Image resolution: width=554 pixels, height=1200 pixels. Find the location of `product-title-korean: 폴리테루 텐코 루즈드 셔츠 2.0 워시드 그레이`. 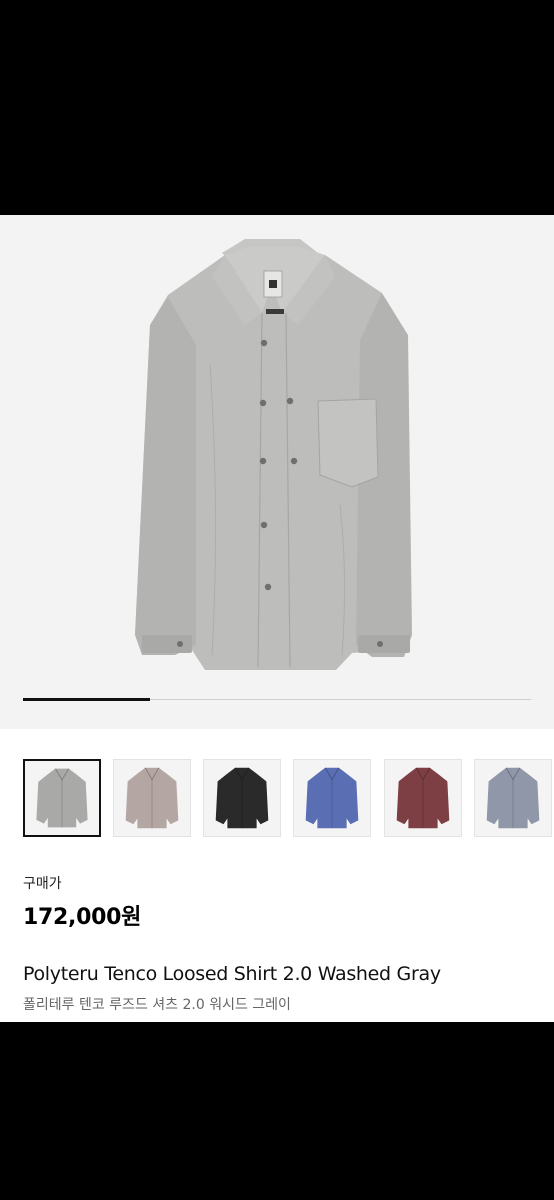

product-title-korean: 폴리테루 텐코 루즈드 셔츠 2.0 워시드 그레이 is located at coordinates (157, 1005).